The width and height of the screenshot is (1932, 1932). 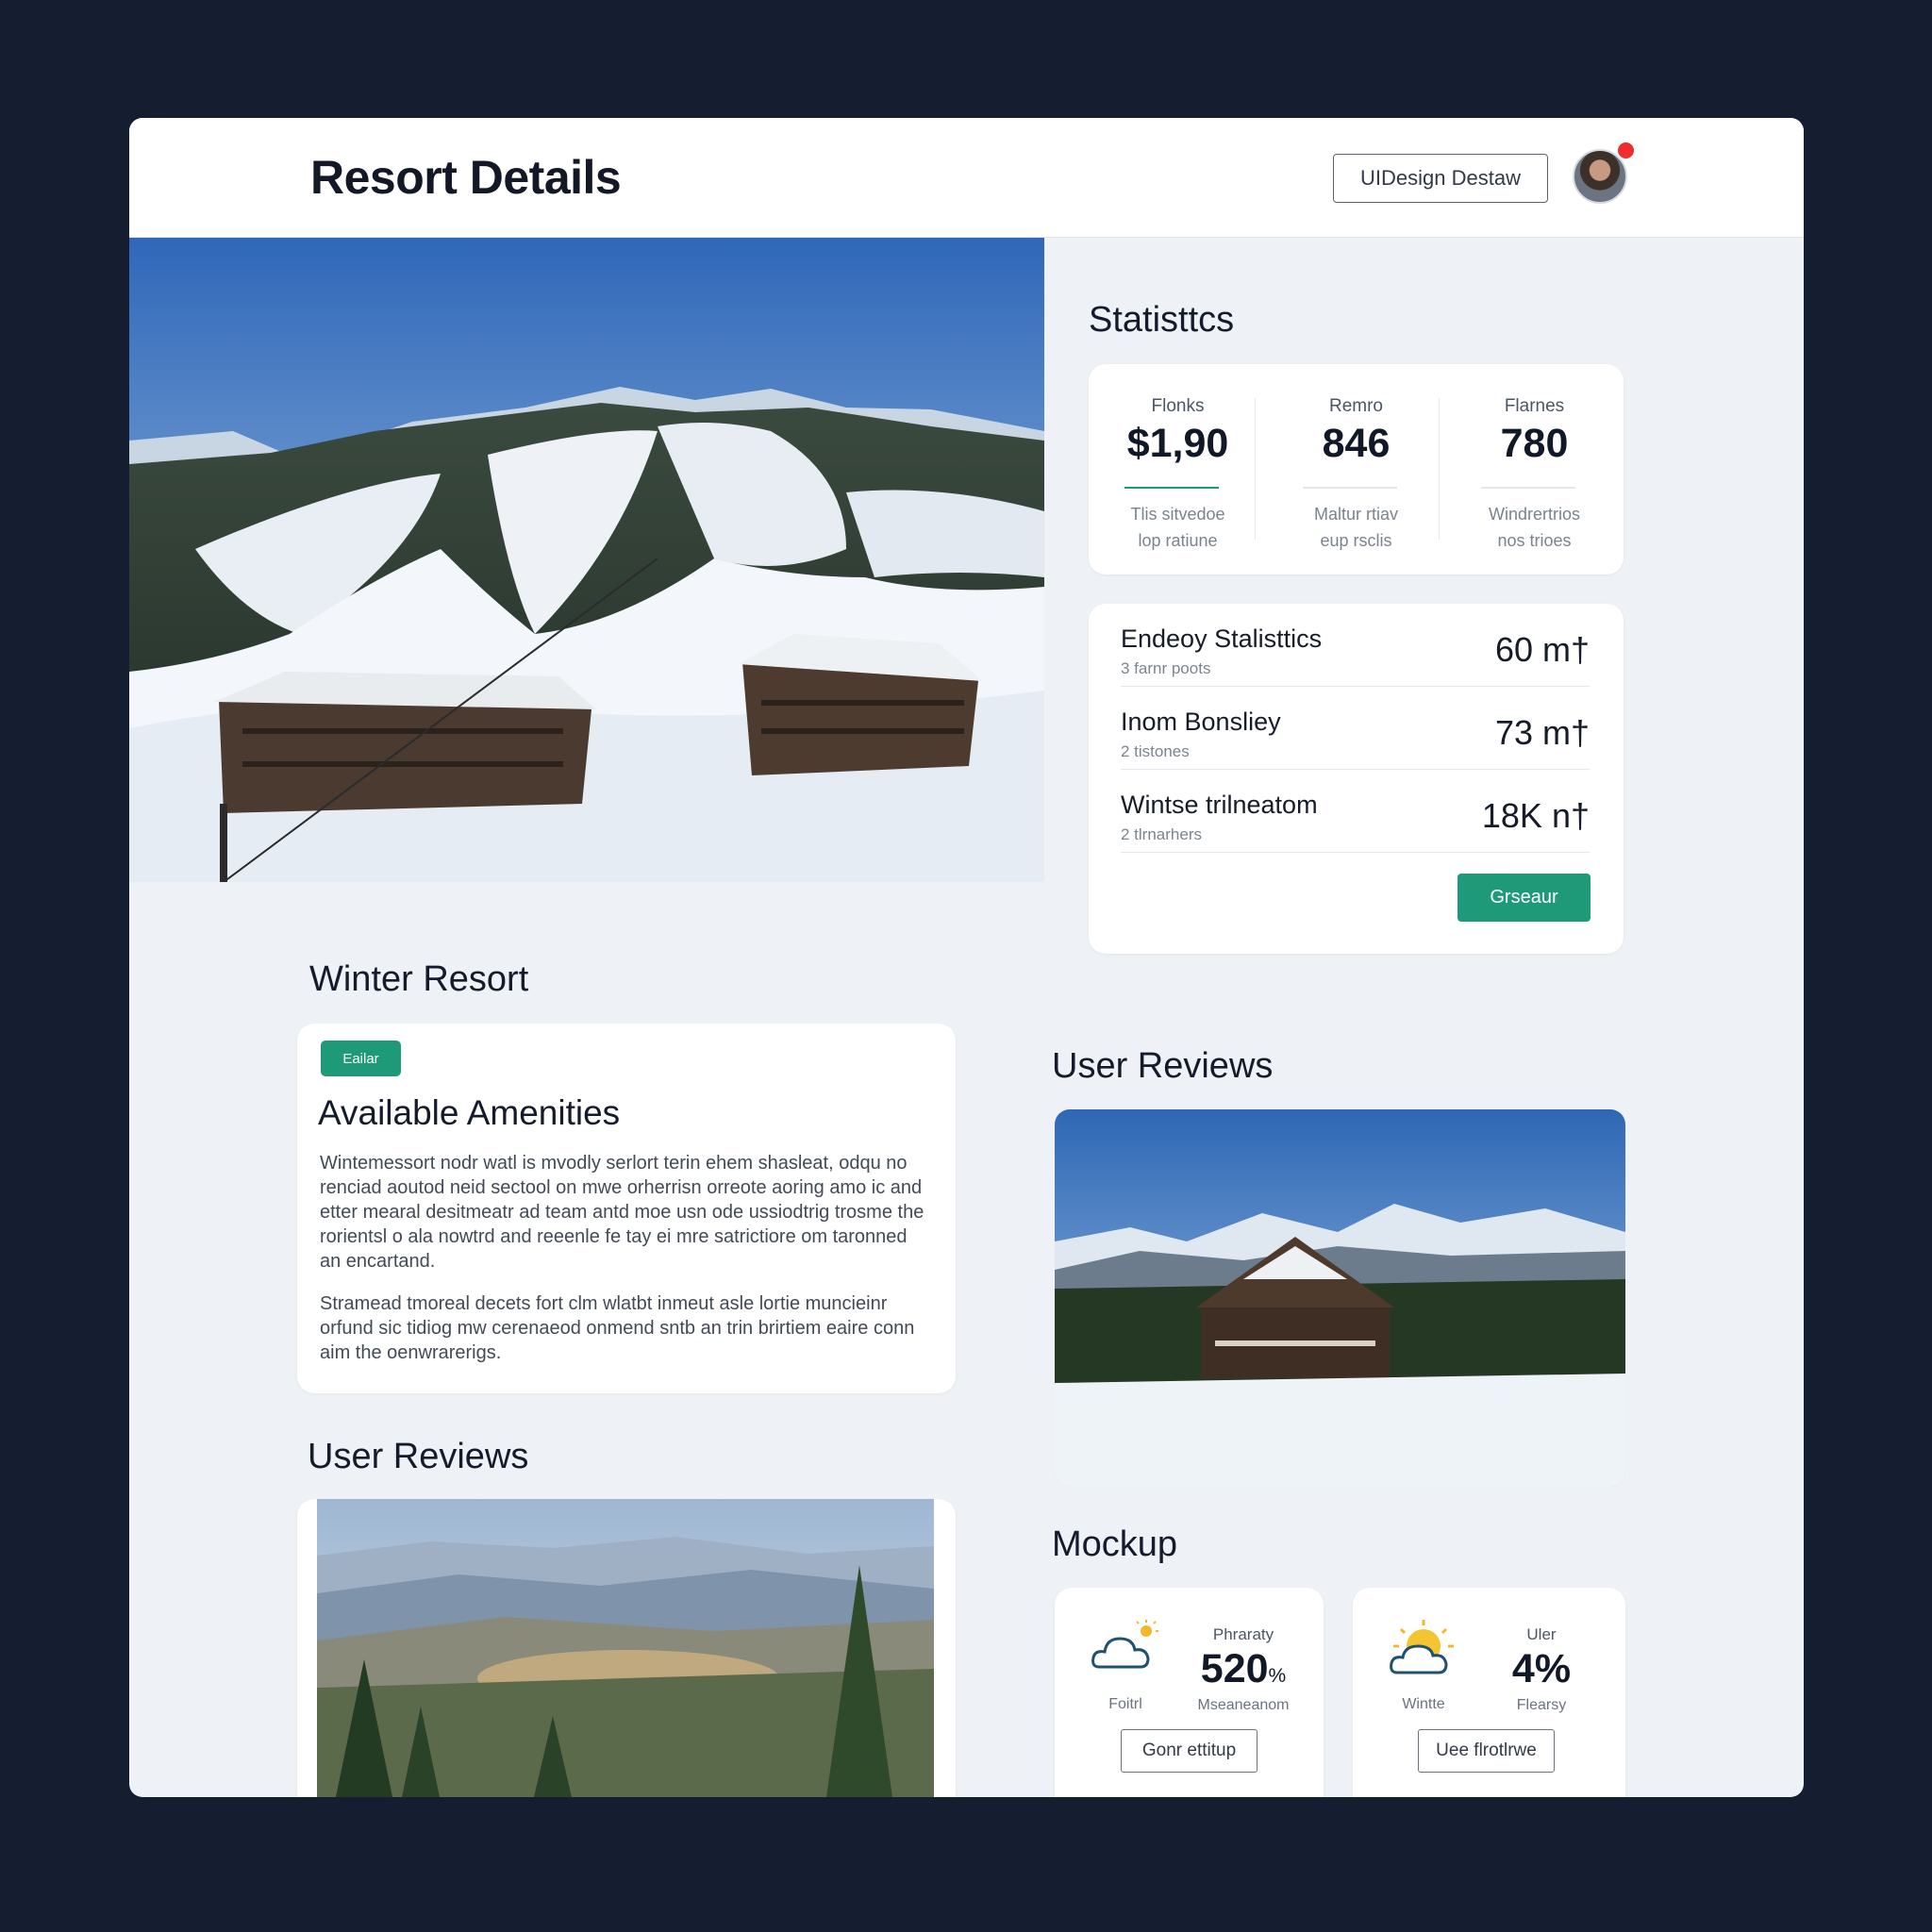 I want to click on stat-desc-line: Windrertrios, so click(x=1534, y=514).